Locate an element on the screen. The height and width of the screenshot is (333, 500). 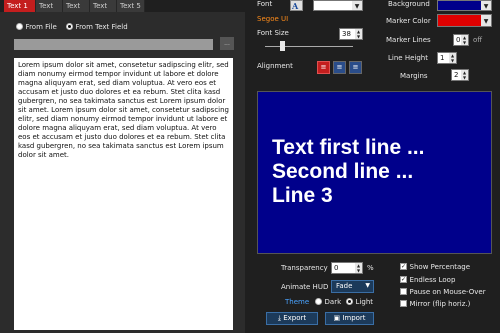
animate-hud-label: Animate HUD is located at coordinates (305, 287).